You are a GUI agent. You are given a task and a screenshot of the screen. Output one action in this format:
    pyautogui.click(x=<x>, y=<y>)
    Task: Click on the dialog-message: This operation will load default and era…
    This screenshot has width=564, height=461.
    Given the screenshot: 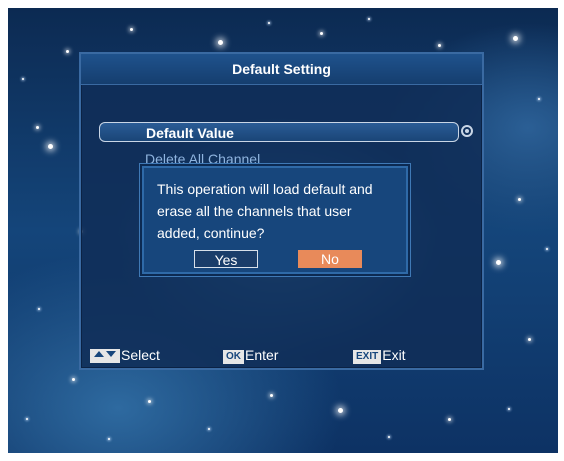 What is the action you would take?
    pyautogui.click(x=265, y=211)
    